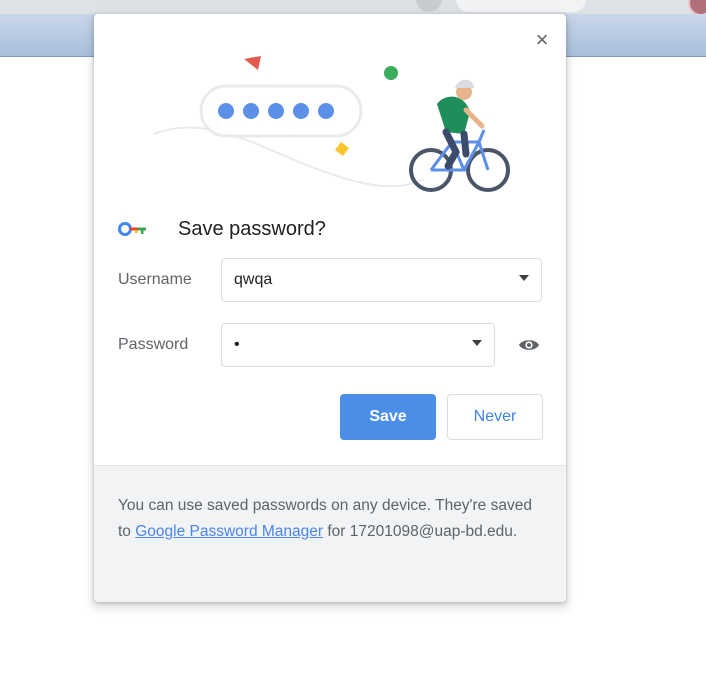 Image resolution: width=706 pixels, height=693 pixels. What do you see at coordinates (353, 8) in the screenshot?
I see `browser-toolbar` at bounding box center [353, 8].